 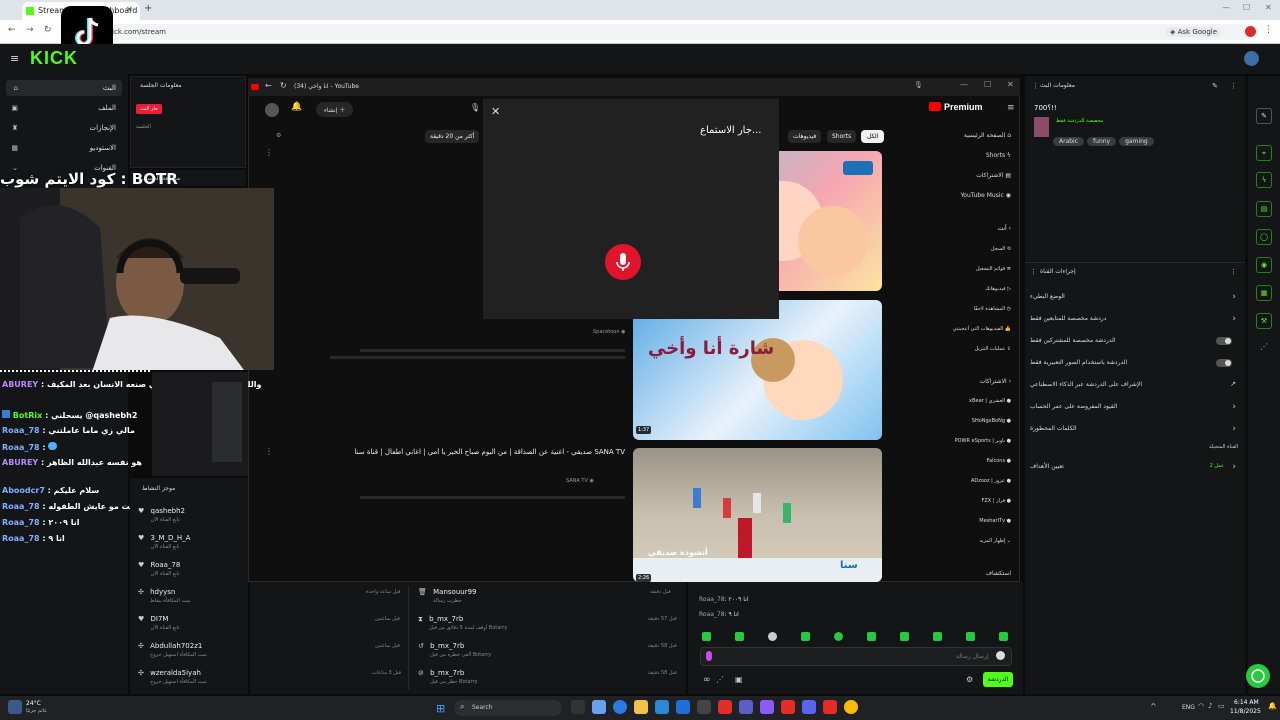 I want to click on share-icon: ⋰, so click(x=720, y=679).